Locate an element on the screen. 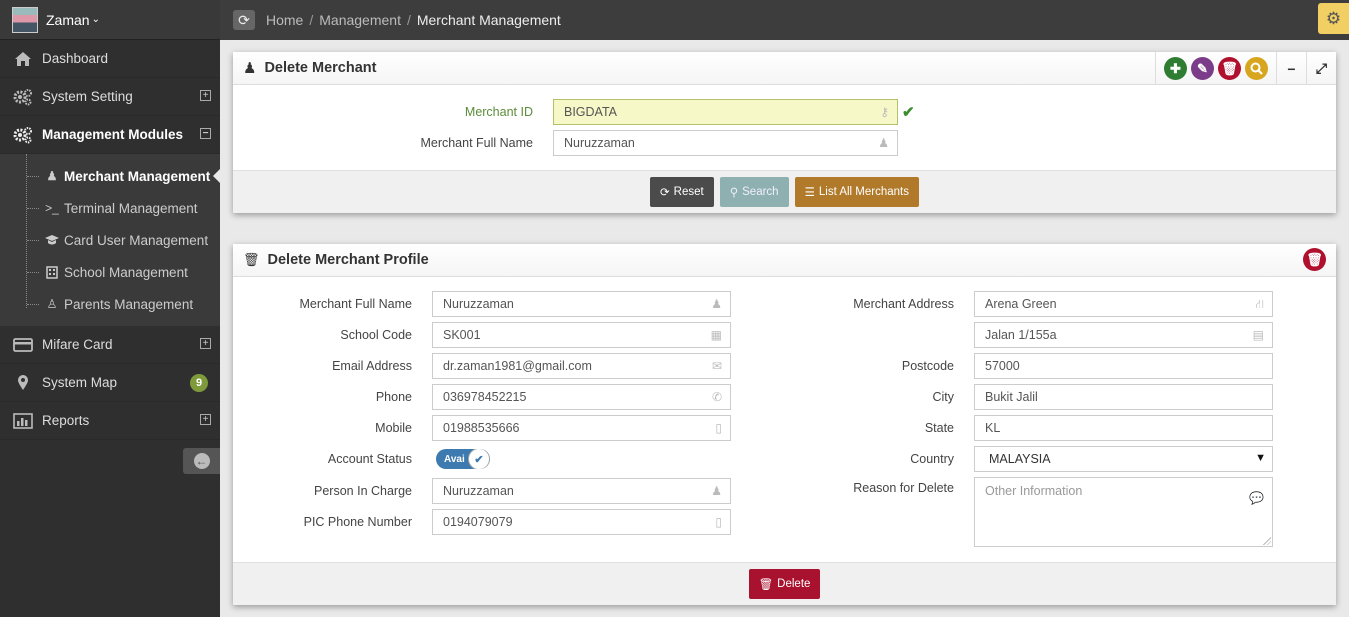  user-menu: Zaman ⌄ is located at coordinates (110, 20).